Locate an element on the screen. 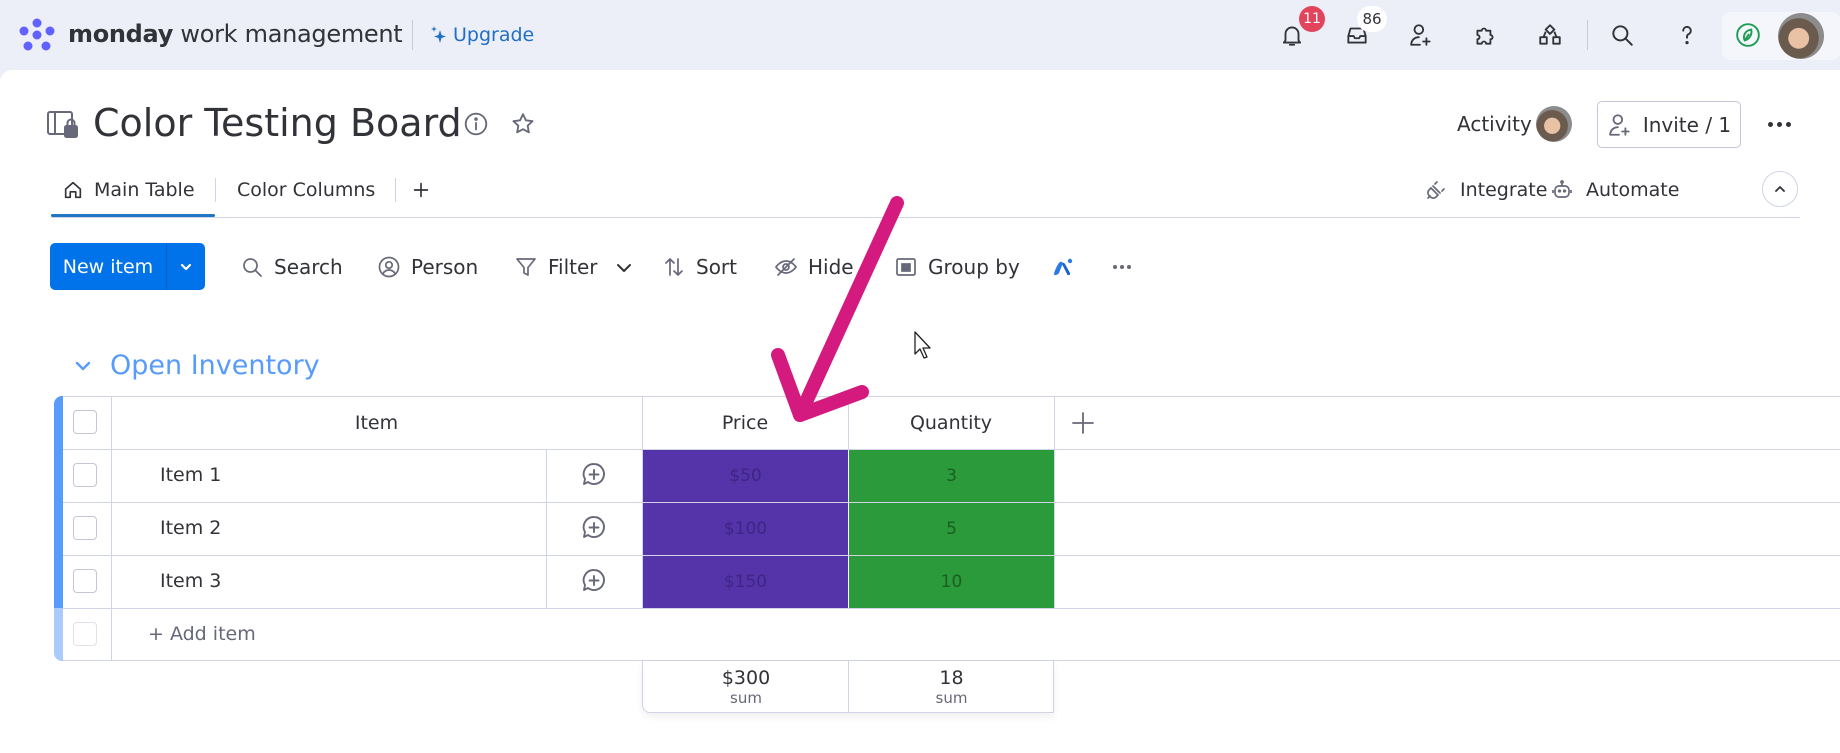 This screenshot has width=1840, height=753. workspace-button is located at coordinates (1748, 35).